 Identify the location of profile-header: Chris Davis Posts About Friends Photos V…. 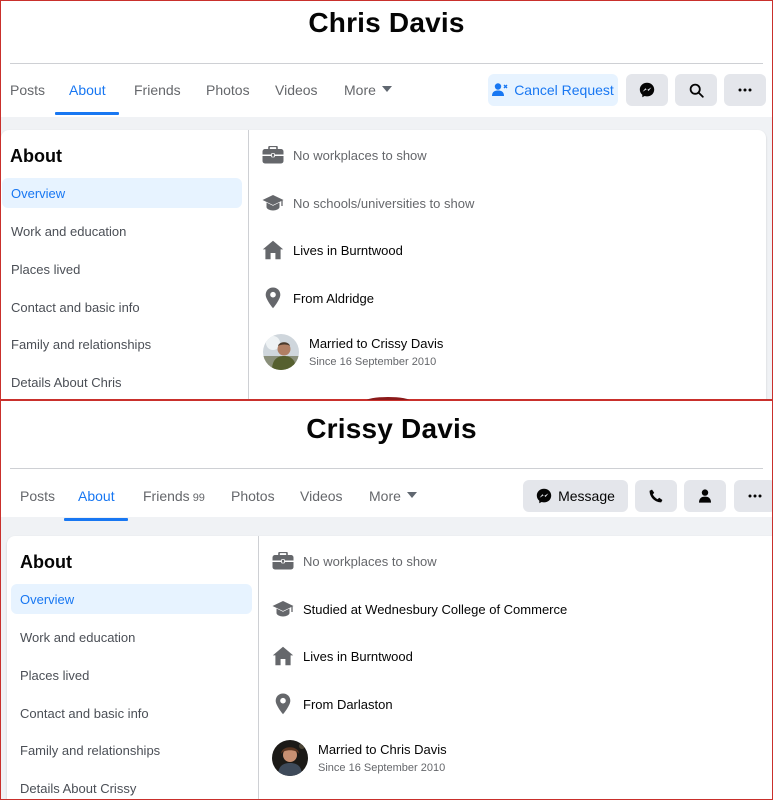
(386, 59).